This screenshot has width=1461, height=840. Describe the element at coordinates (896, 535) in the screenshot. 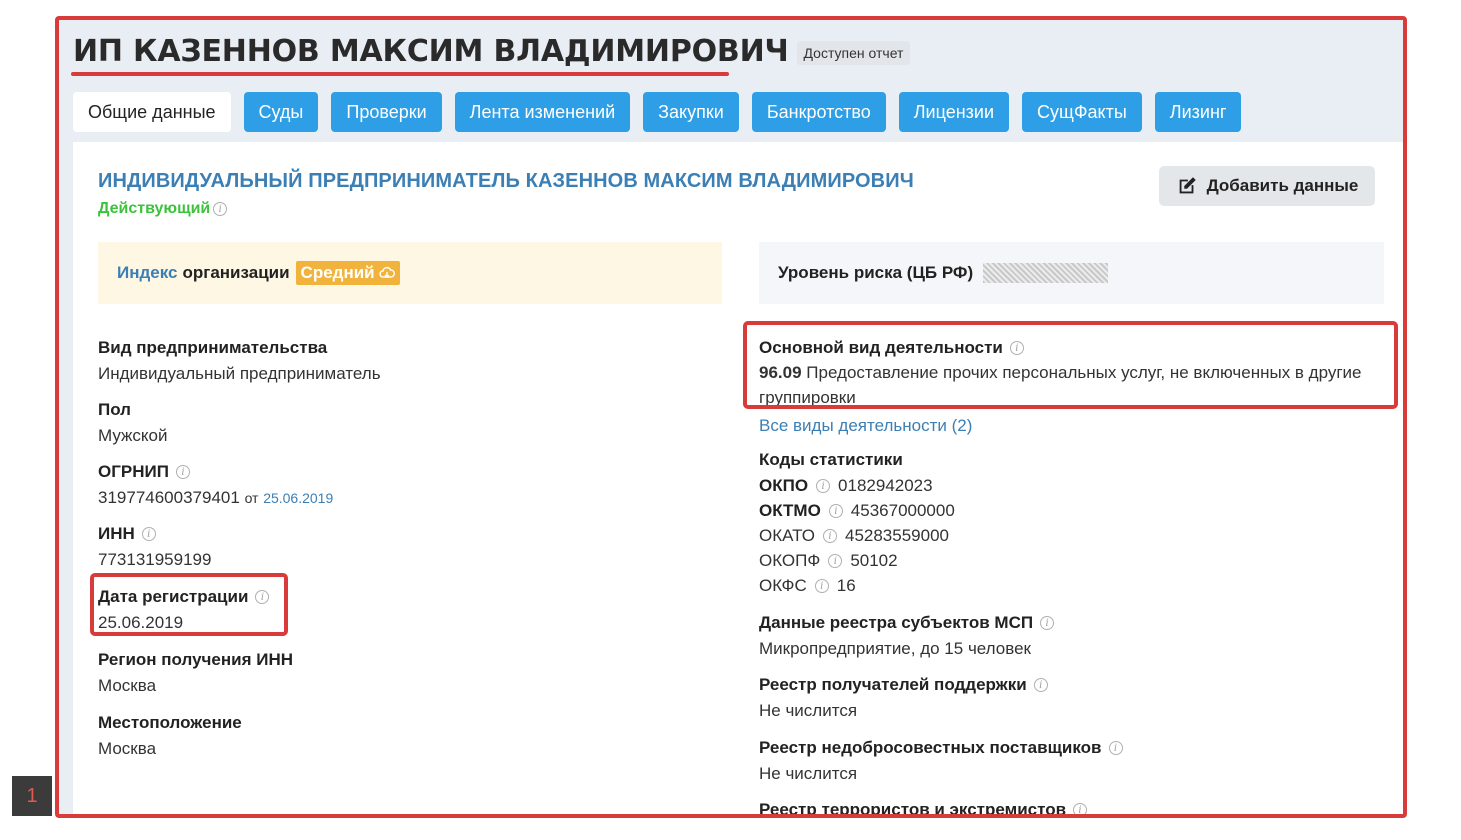

I see `stats-value: 45283559000` at that location.